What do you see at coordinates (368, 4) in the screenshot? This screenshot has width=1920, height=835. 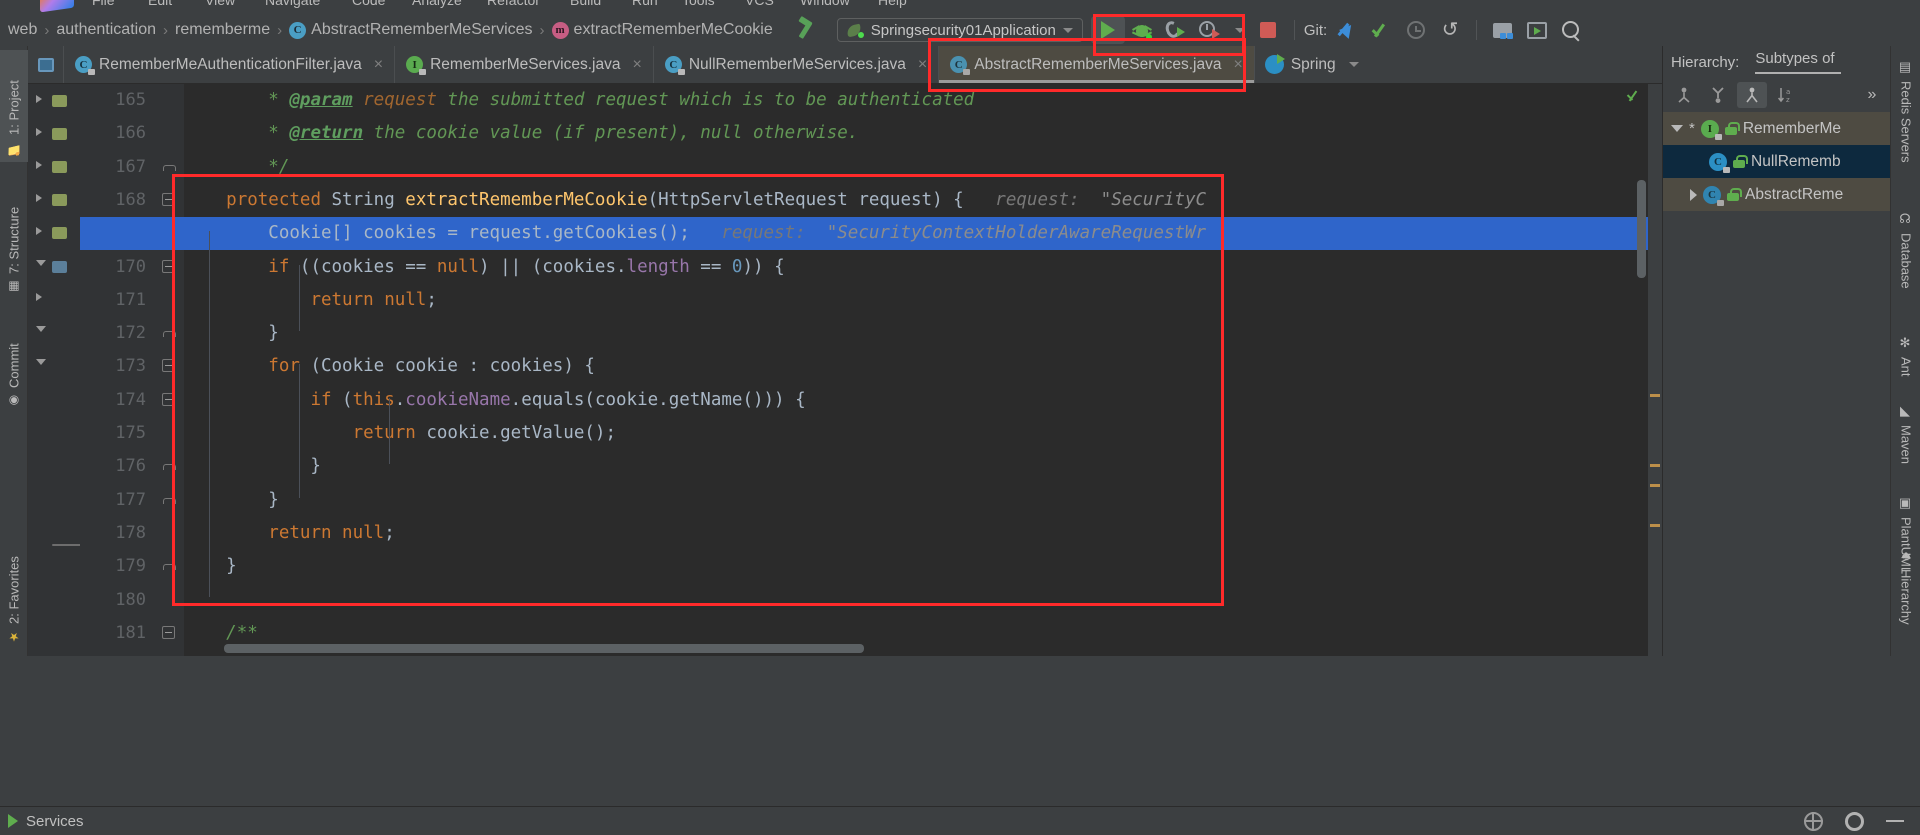 I see `menu-item-code: Code` at bounding box center [368, 4].